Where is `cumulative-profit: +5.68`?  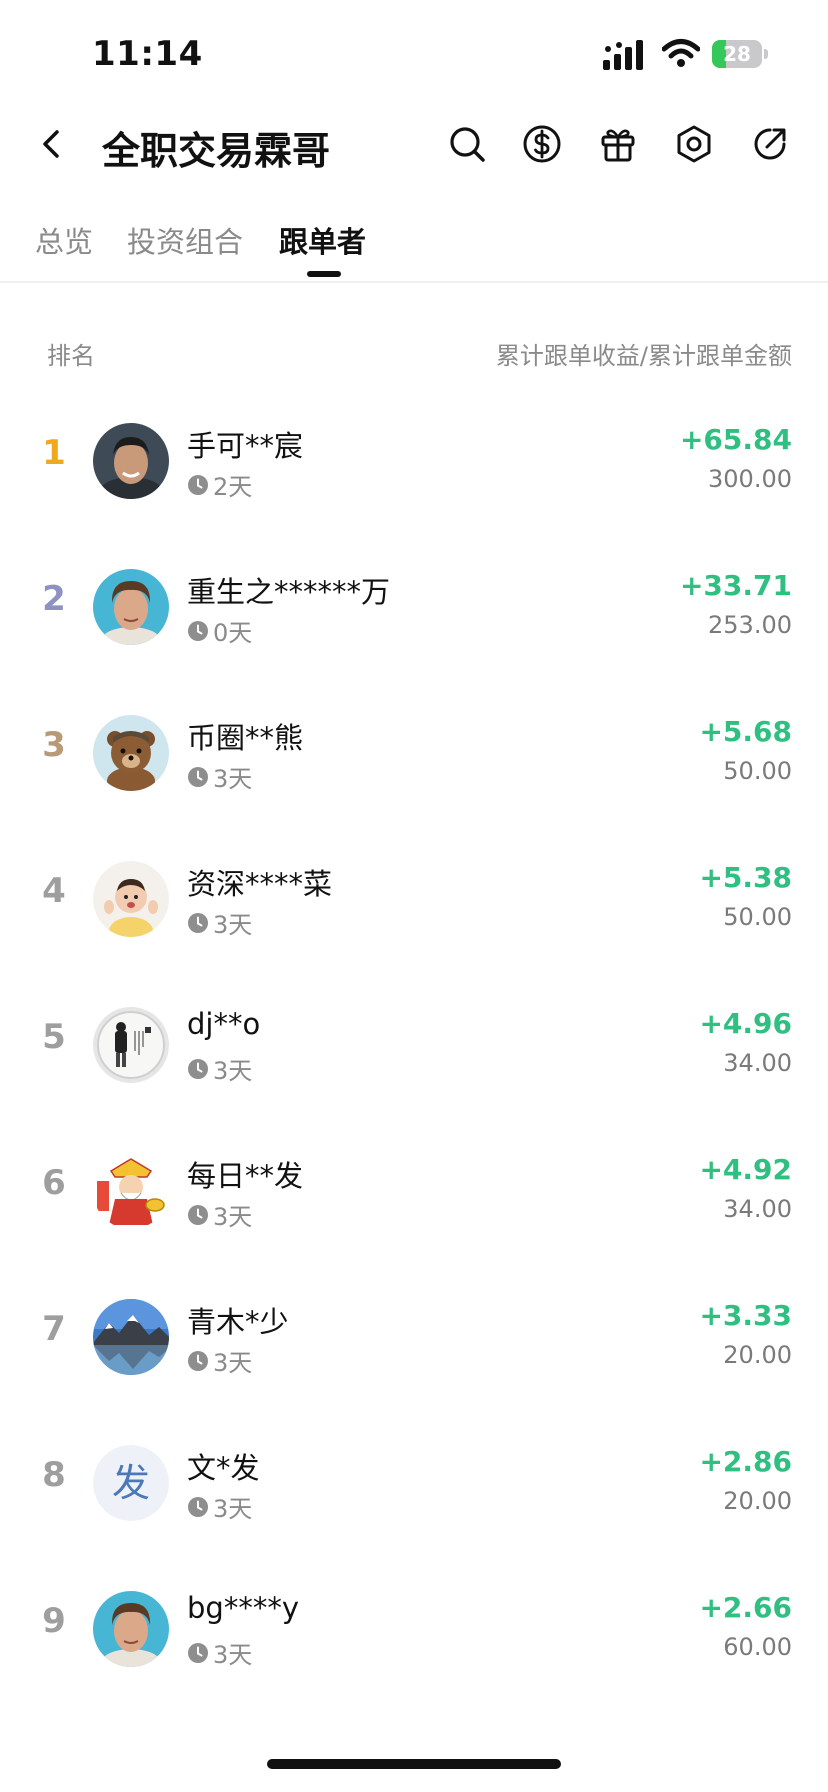 cumulative-profit: +5.68 is located at coordinates (745, 731).